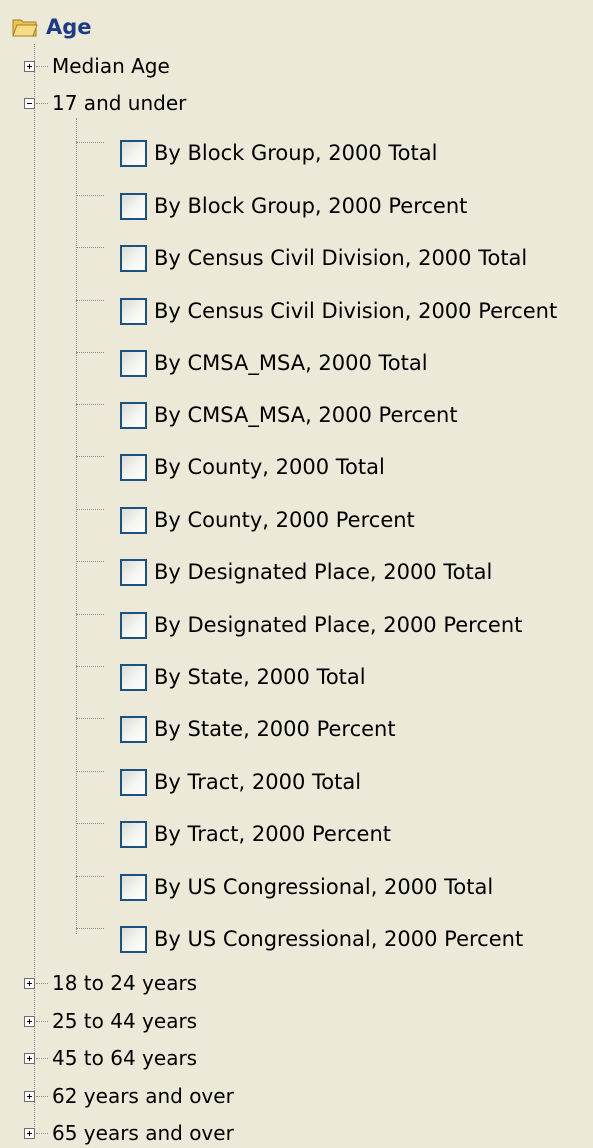 The height and width of the screenshot is (1148, 593). I want to click on layer-item: By Tract, 2000 Percent, so click(233, 834).